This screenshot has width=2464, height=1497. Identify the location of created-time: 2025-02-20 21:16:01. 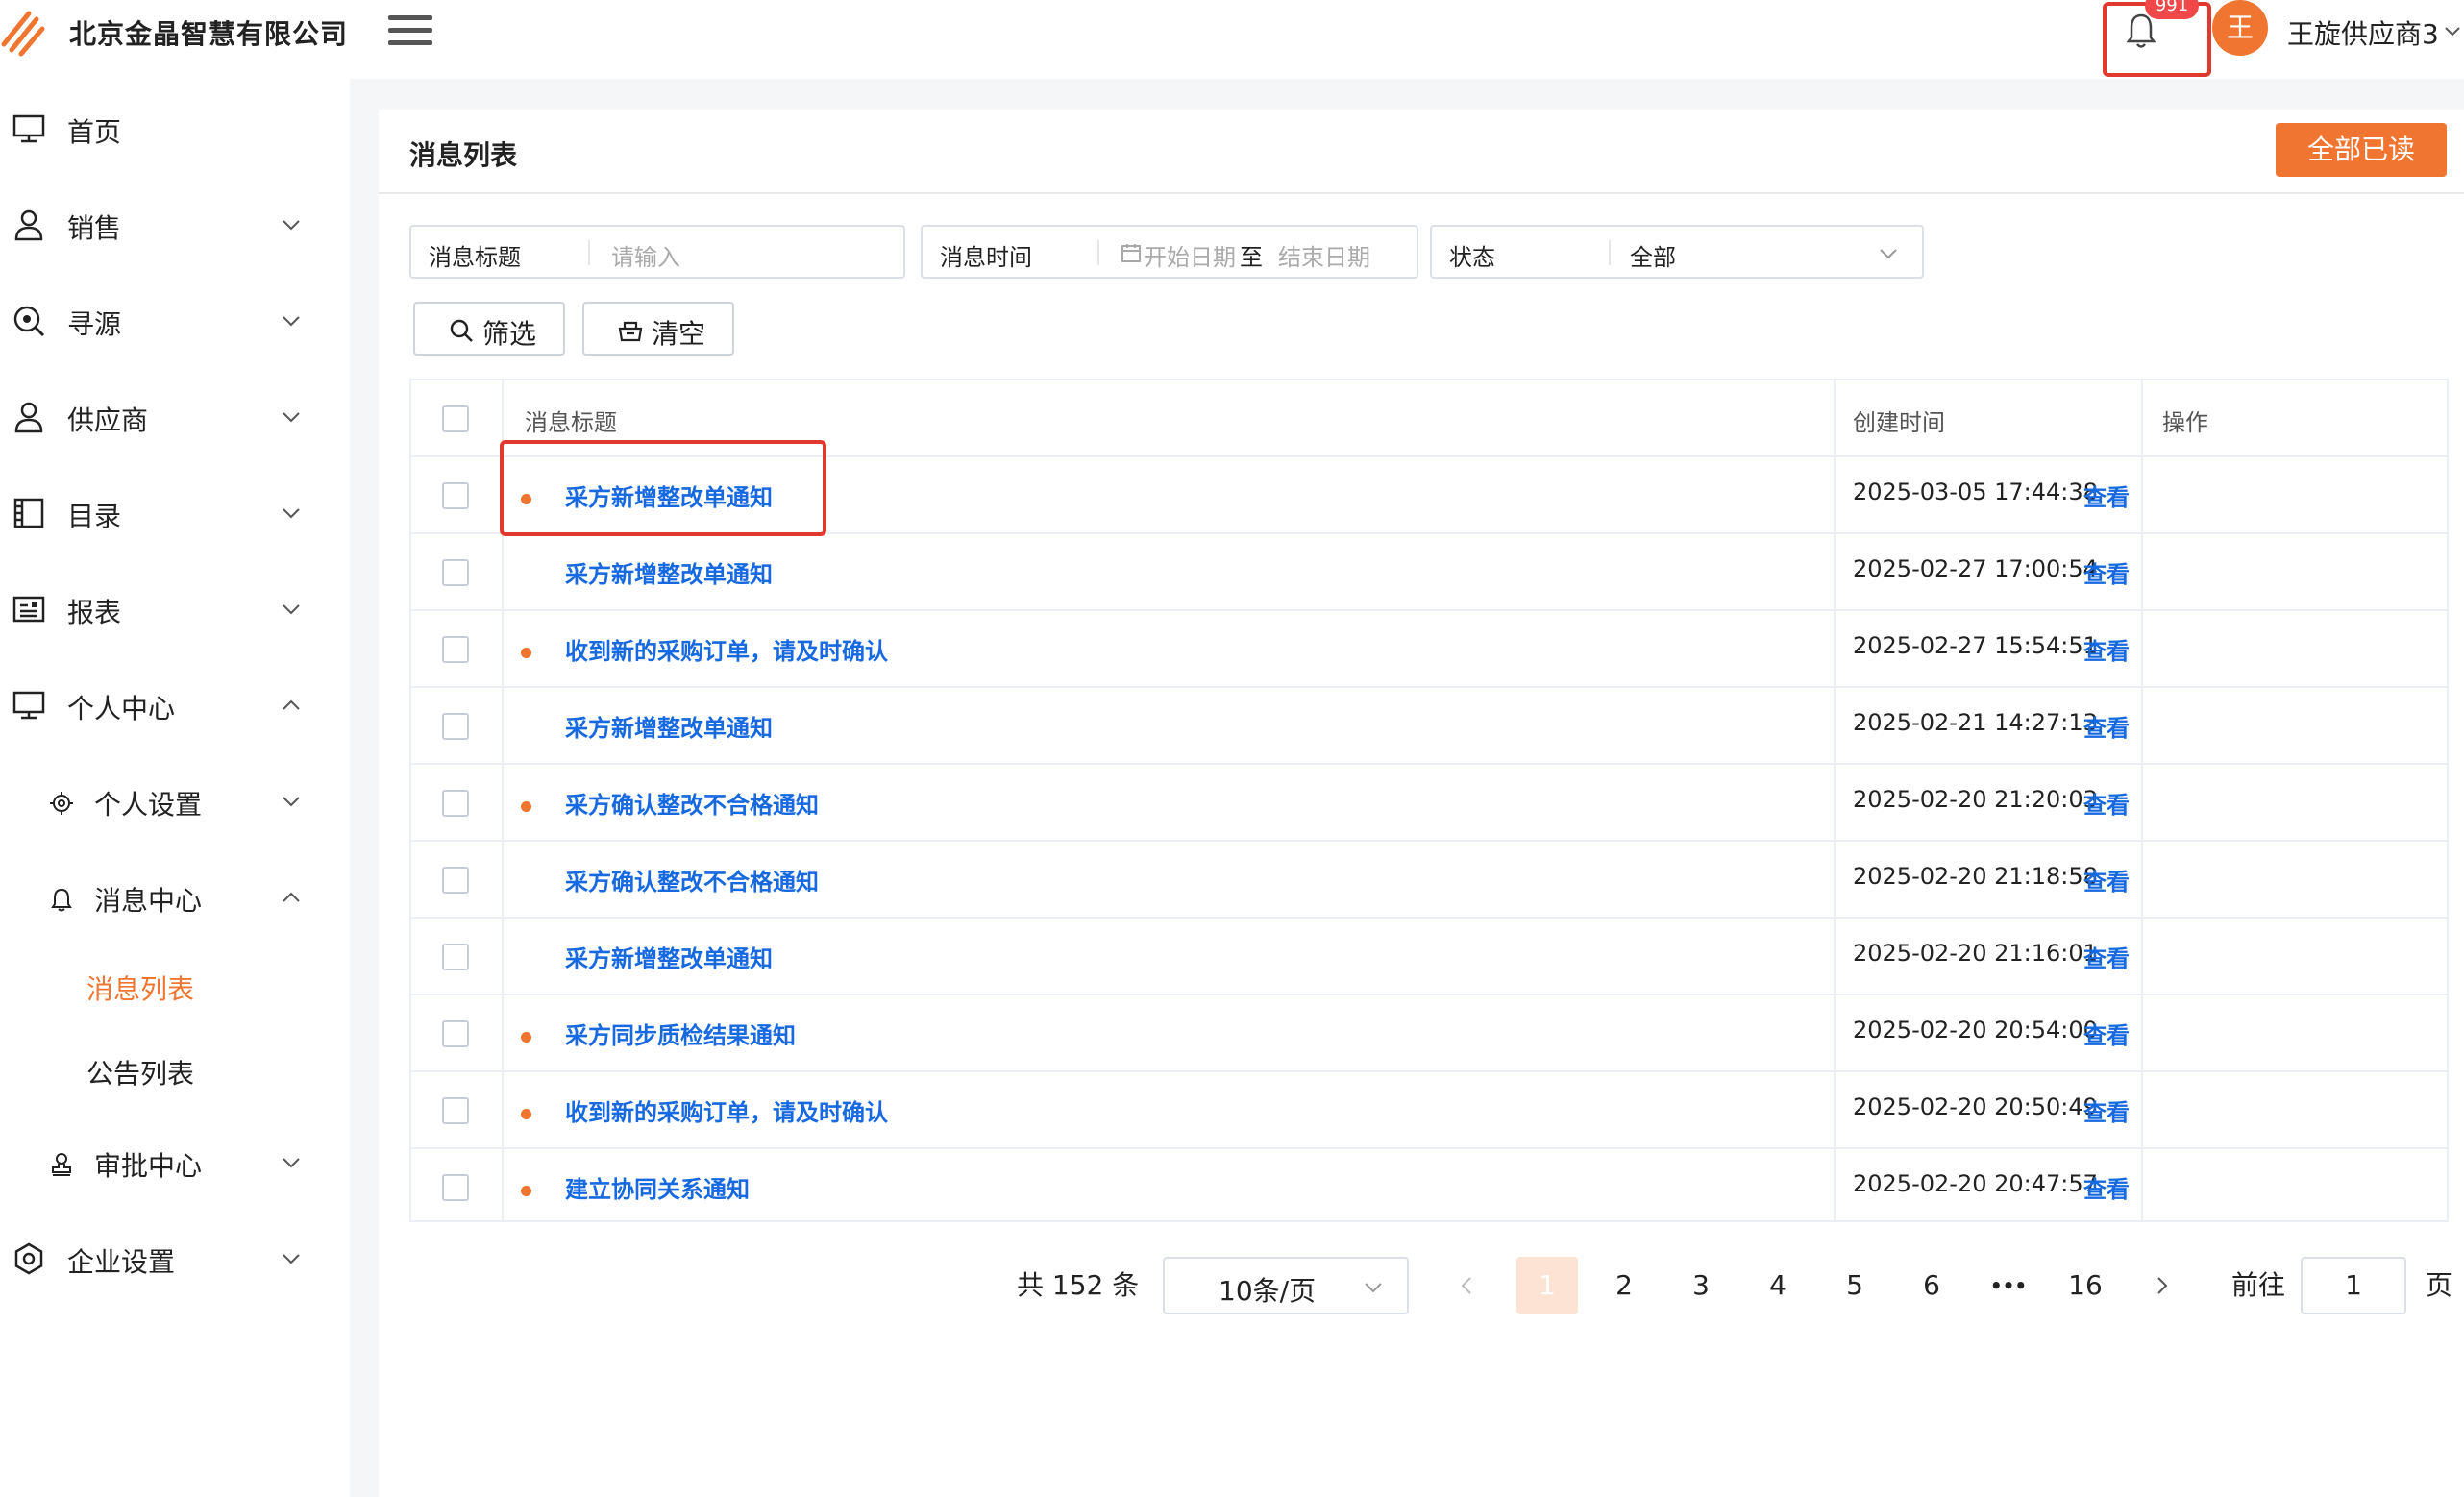
(1975, 954).